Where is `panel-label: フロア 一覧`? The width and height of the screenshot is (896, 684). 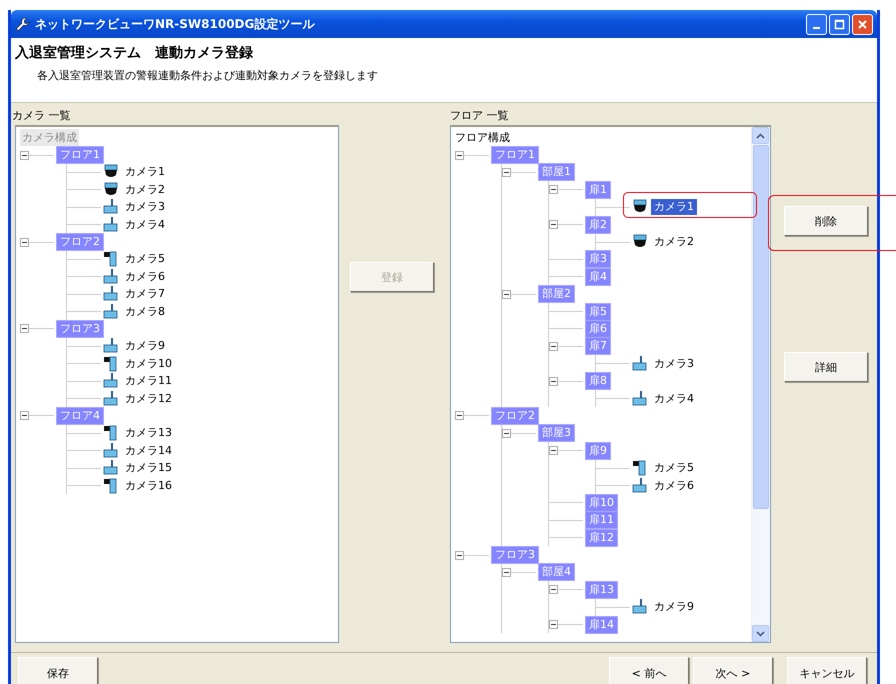
panel-label: フロア 一覧 is located at coordinates (480, 116).